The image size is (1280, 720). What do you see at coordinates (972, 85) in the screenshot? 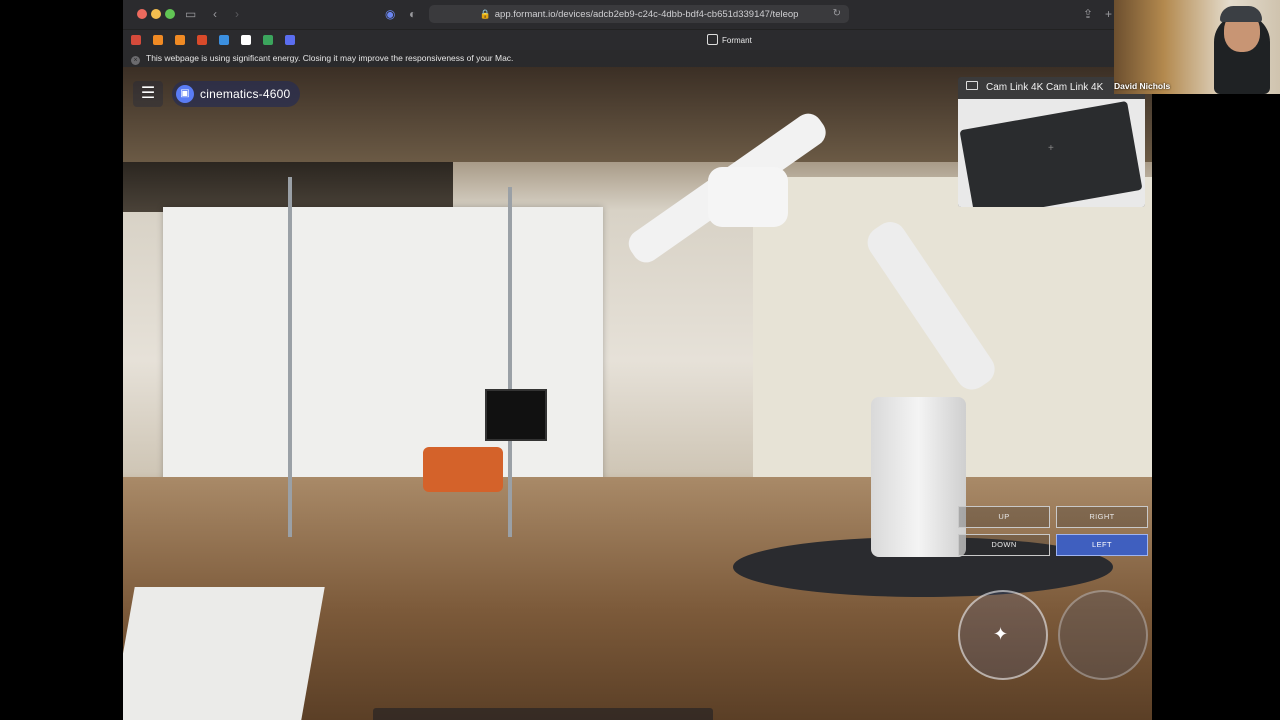
I see `camera-icon` at bounding box center [972, 85].